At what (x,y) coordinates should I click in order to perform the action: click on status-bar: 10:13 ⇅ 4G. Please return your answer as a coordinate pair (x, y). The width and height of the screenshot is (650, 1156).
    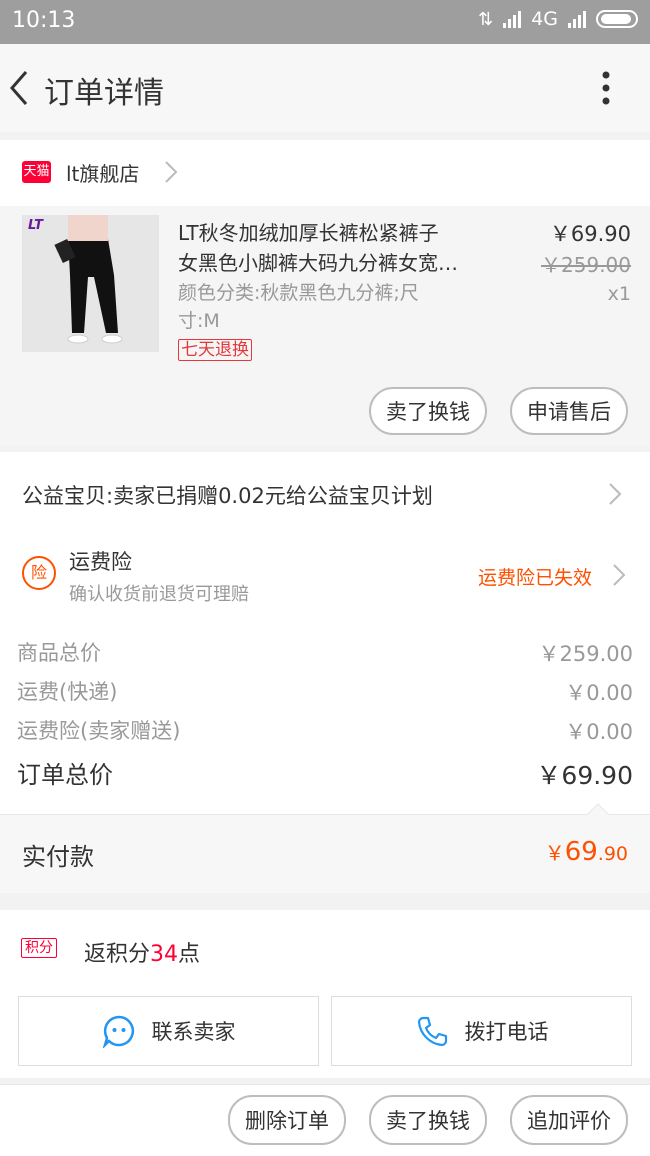
    Looking at the image, I should click on (325, 22).